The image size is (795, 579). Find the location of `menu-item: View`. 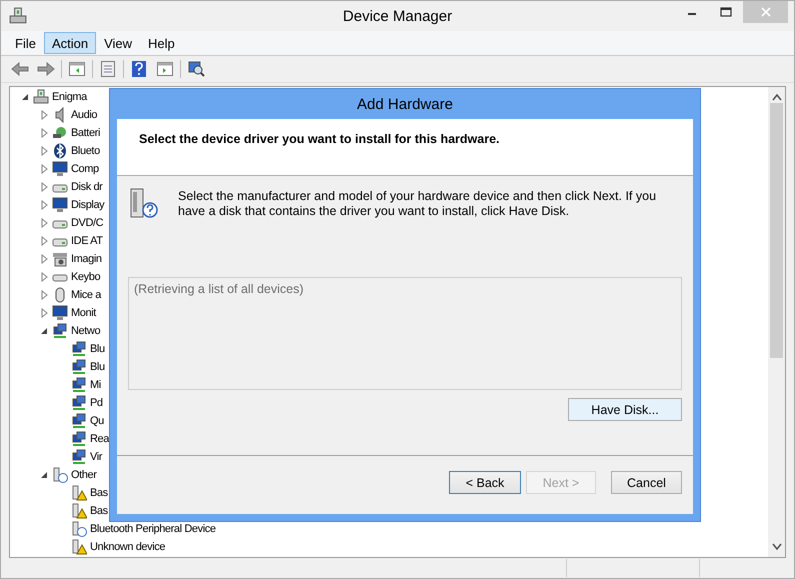

menu-item: View is located at coordinates (118, 43).